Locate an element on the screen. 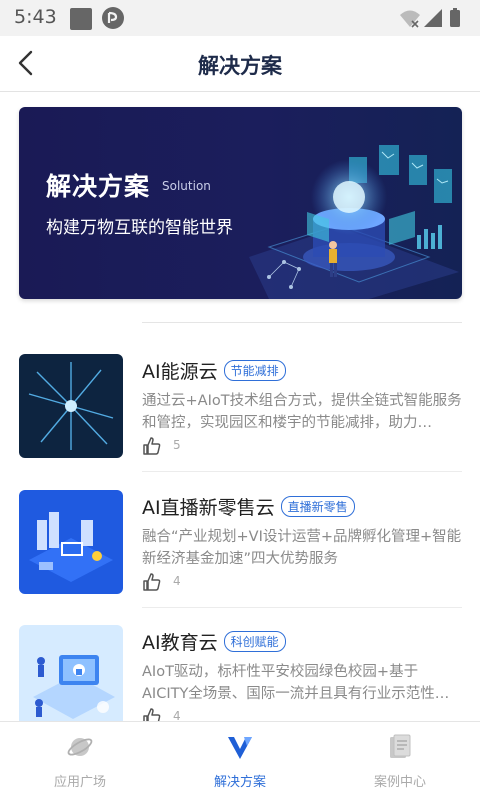 The height and width of the screenshot is (800, 480). bottom-navigation: 应用广场 解决方案 案例中心 is located at coordinates (240, 760).